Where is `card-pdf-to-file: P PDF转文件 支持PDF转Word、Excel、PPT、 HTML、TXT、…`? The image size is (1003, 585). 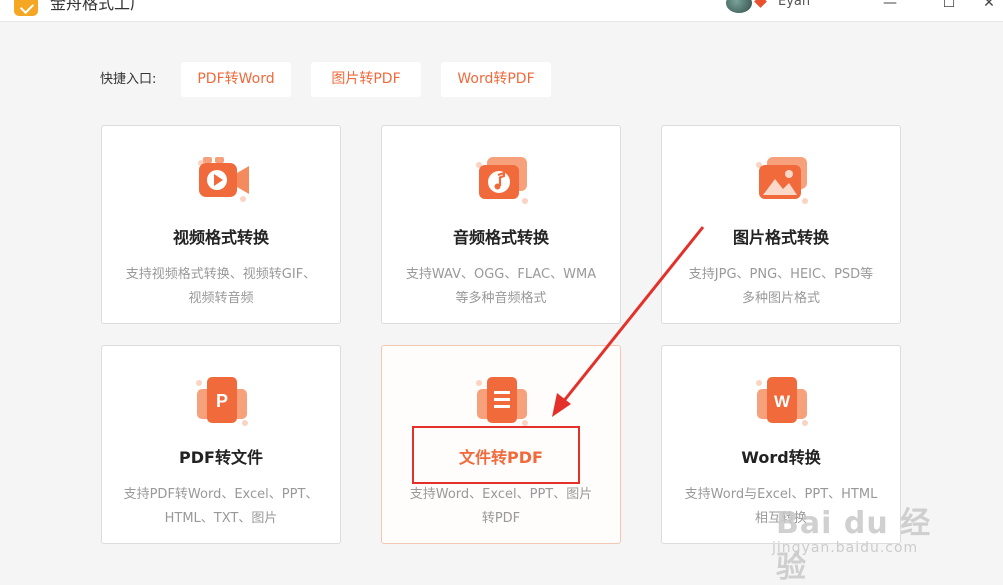 card-pdf-to-file: P PDF转文件 支持PDF转Word、Excel、PPT、 HTML、TXT、… is located at coordinates (221, 444).